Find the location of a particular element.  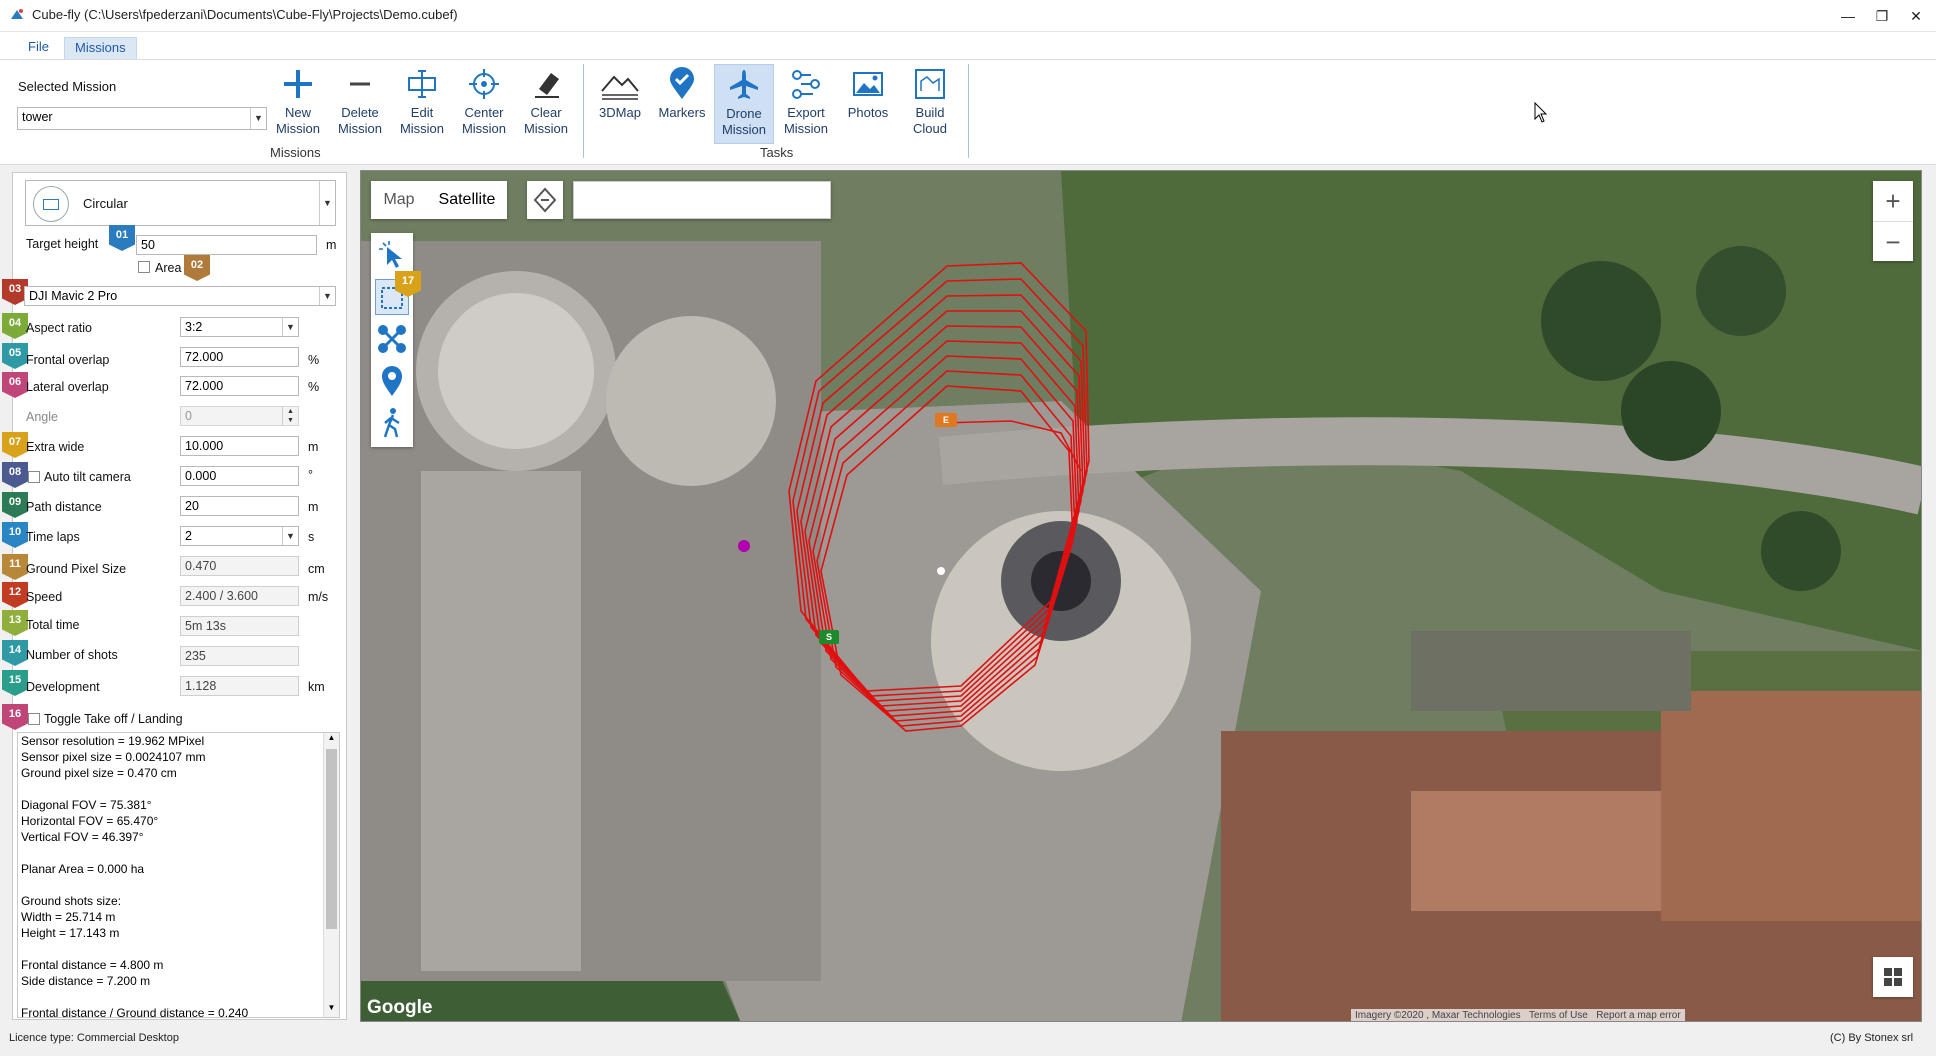

location-tool-button is located at coordinates (392, 381).